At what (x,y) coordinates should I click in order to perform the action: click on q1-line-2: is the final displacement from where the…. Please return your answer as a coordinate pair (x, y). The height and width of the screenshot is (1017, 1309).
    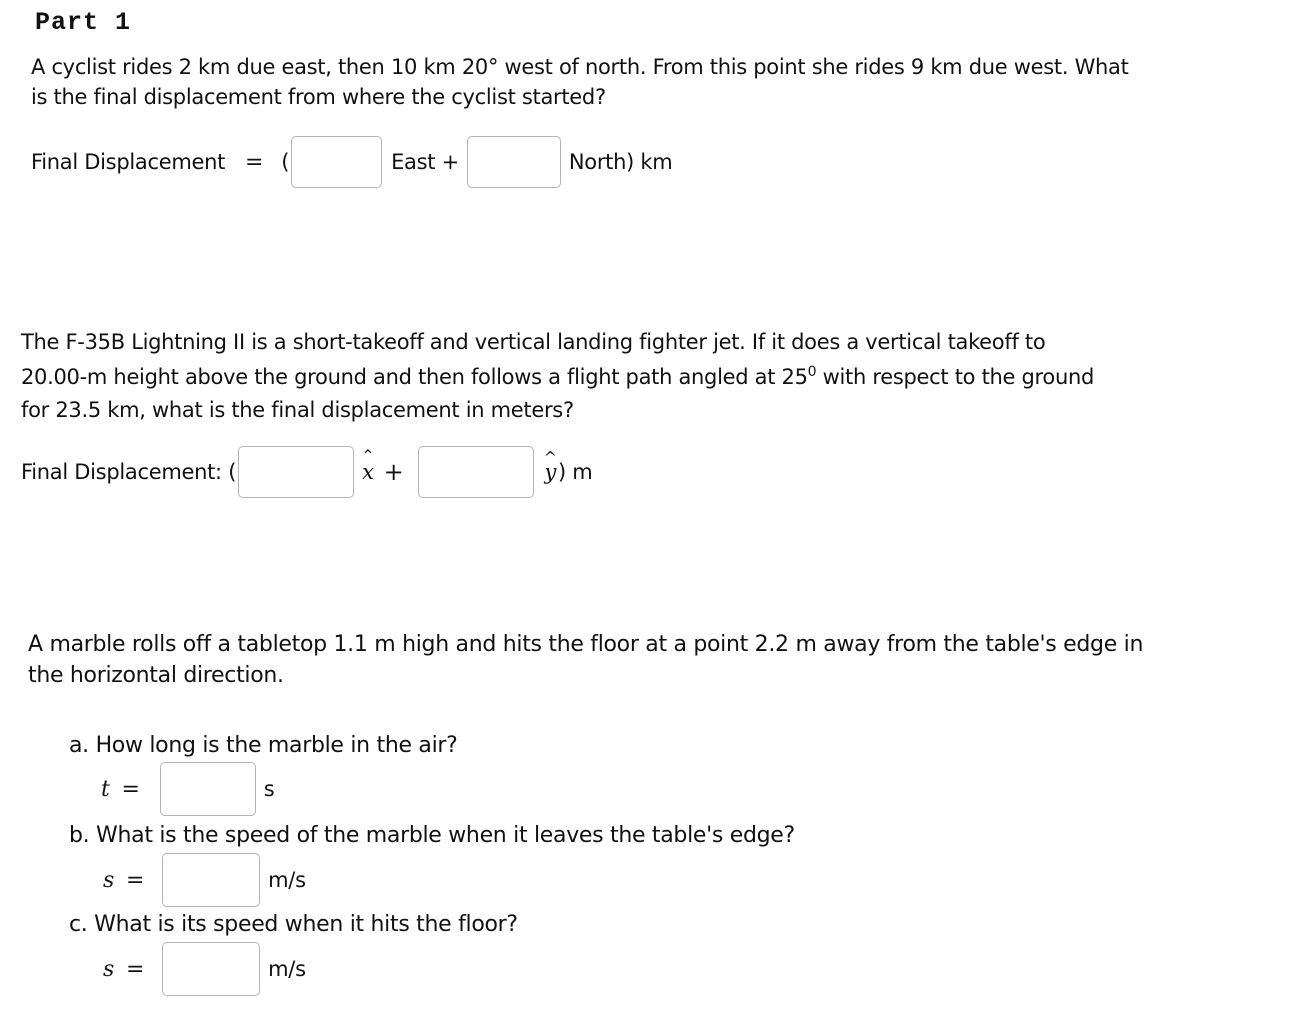
    Looking at the image, I should click on (318, 97).